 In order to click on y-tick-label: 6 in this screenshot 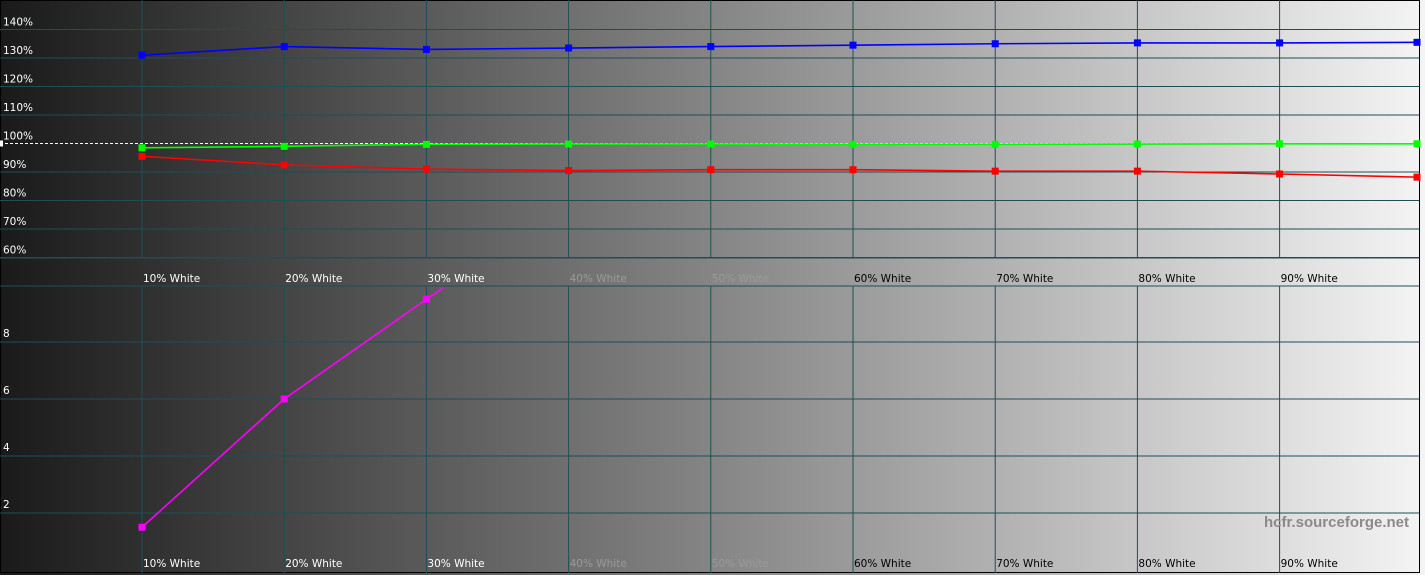, I will do `click(6, 391)`.